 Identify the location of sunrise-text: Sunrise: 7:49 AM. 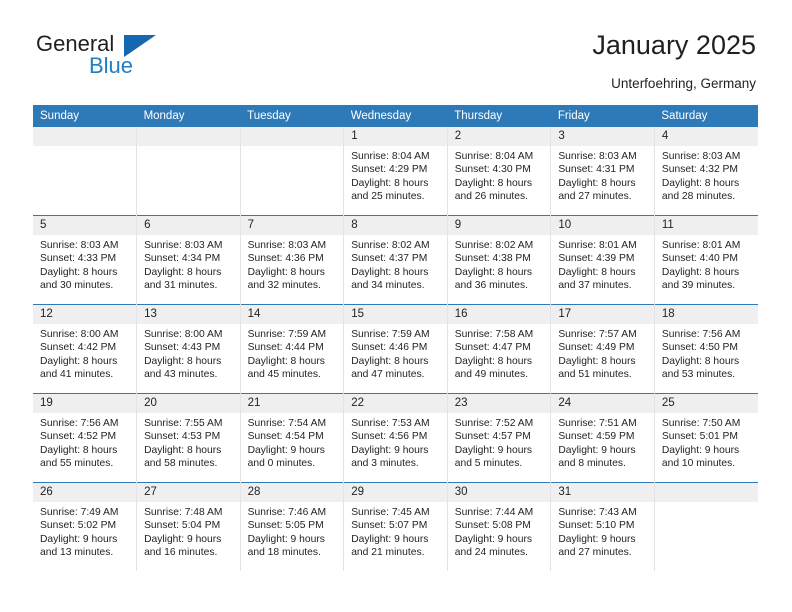
(79, 512).